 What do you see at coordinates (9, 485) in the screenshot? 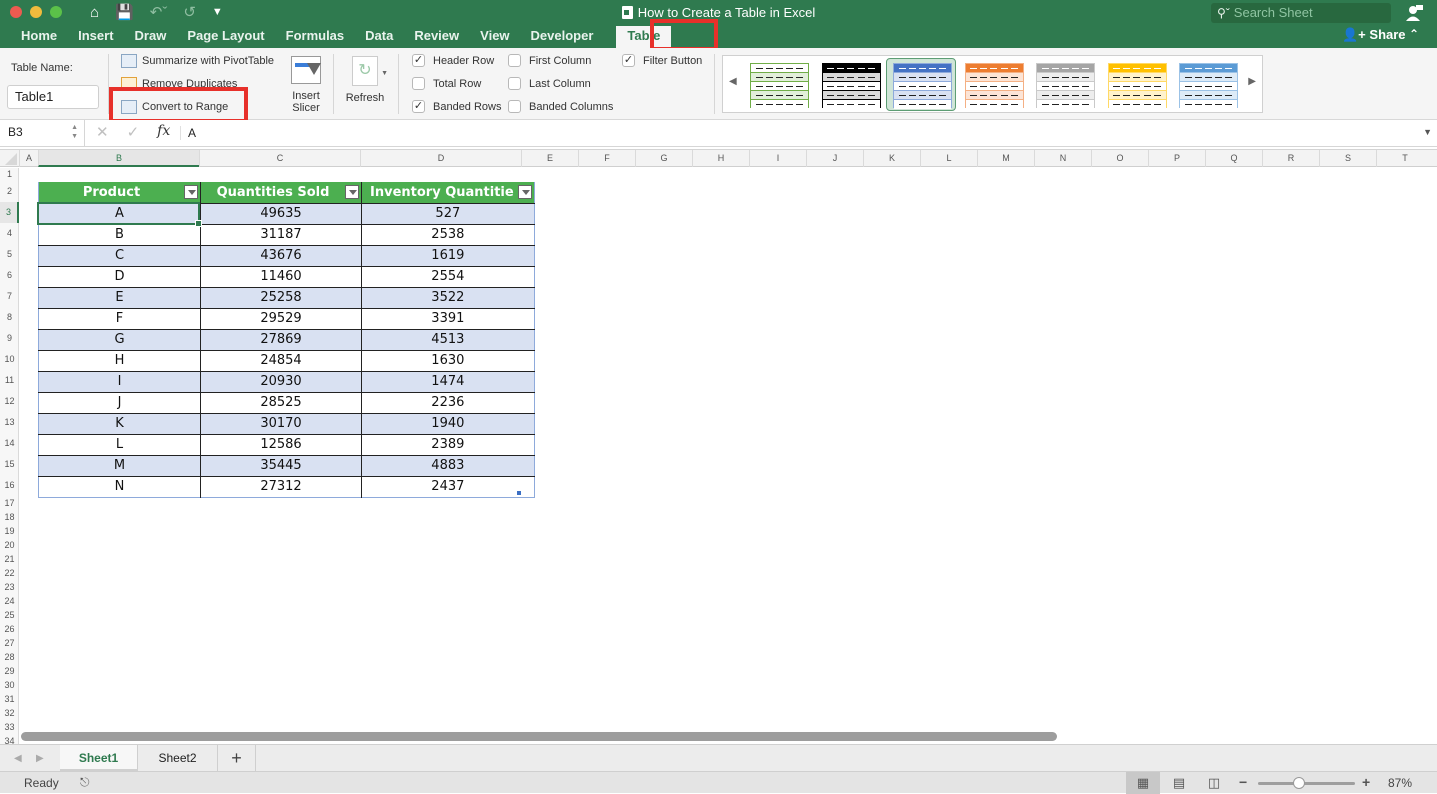
I see `row-header-16: 16` at bounding box center [9, 485].